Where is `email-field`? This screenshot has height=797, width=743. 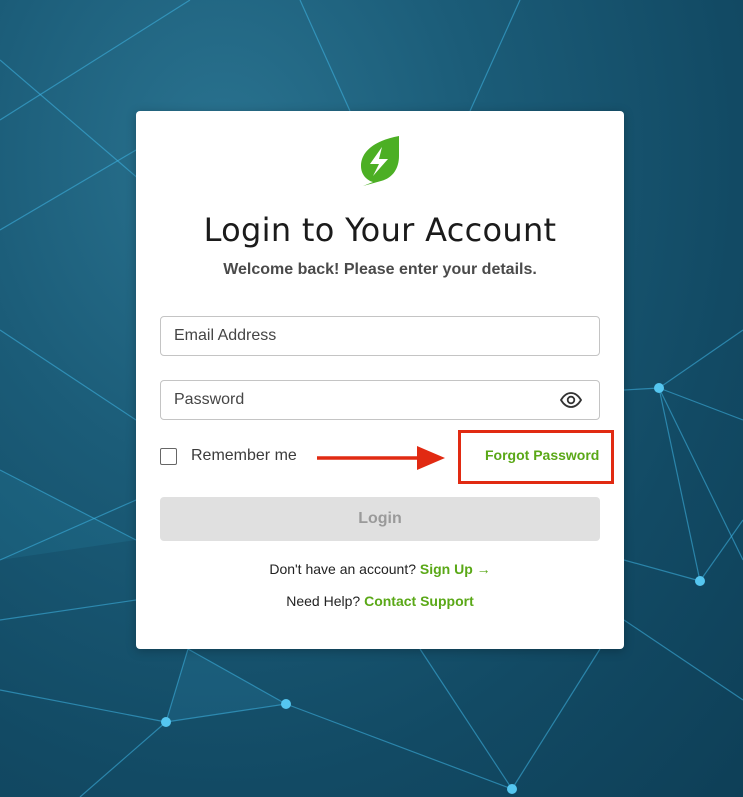
email-field is located at coordinates (380, 336).